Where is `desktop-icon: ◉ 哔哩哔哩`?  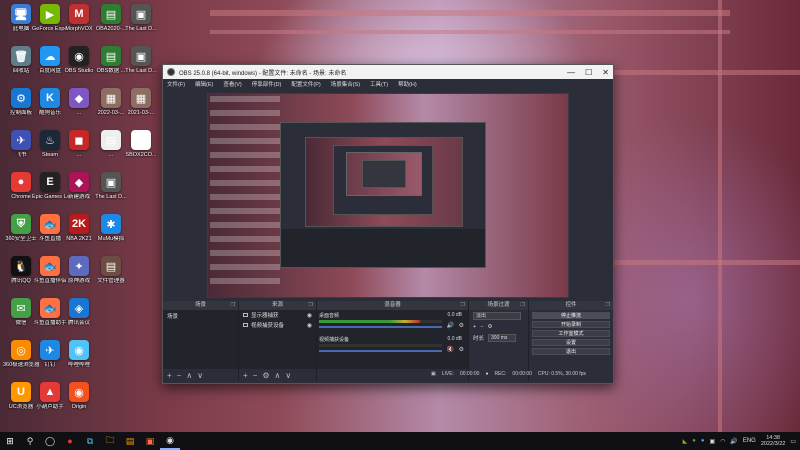 desktop-icon: ◉ 哔哩哔哩 is located at coordinates (79, 361).